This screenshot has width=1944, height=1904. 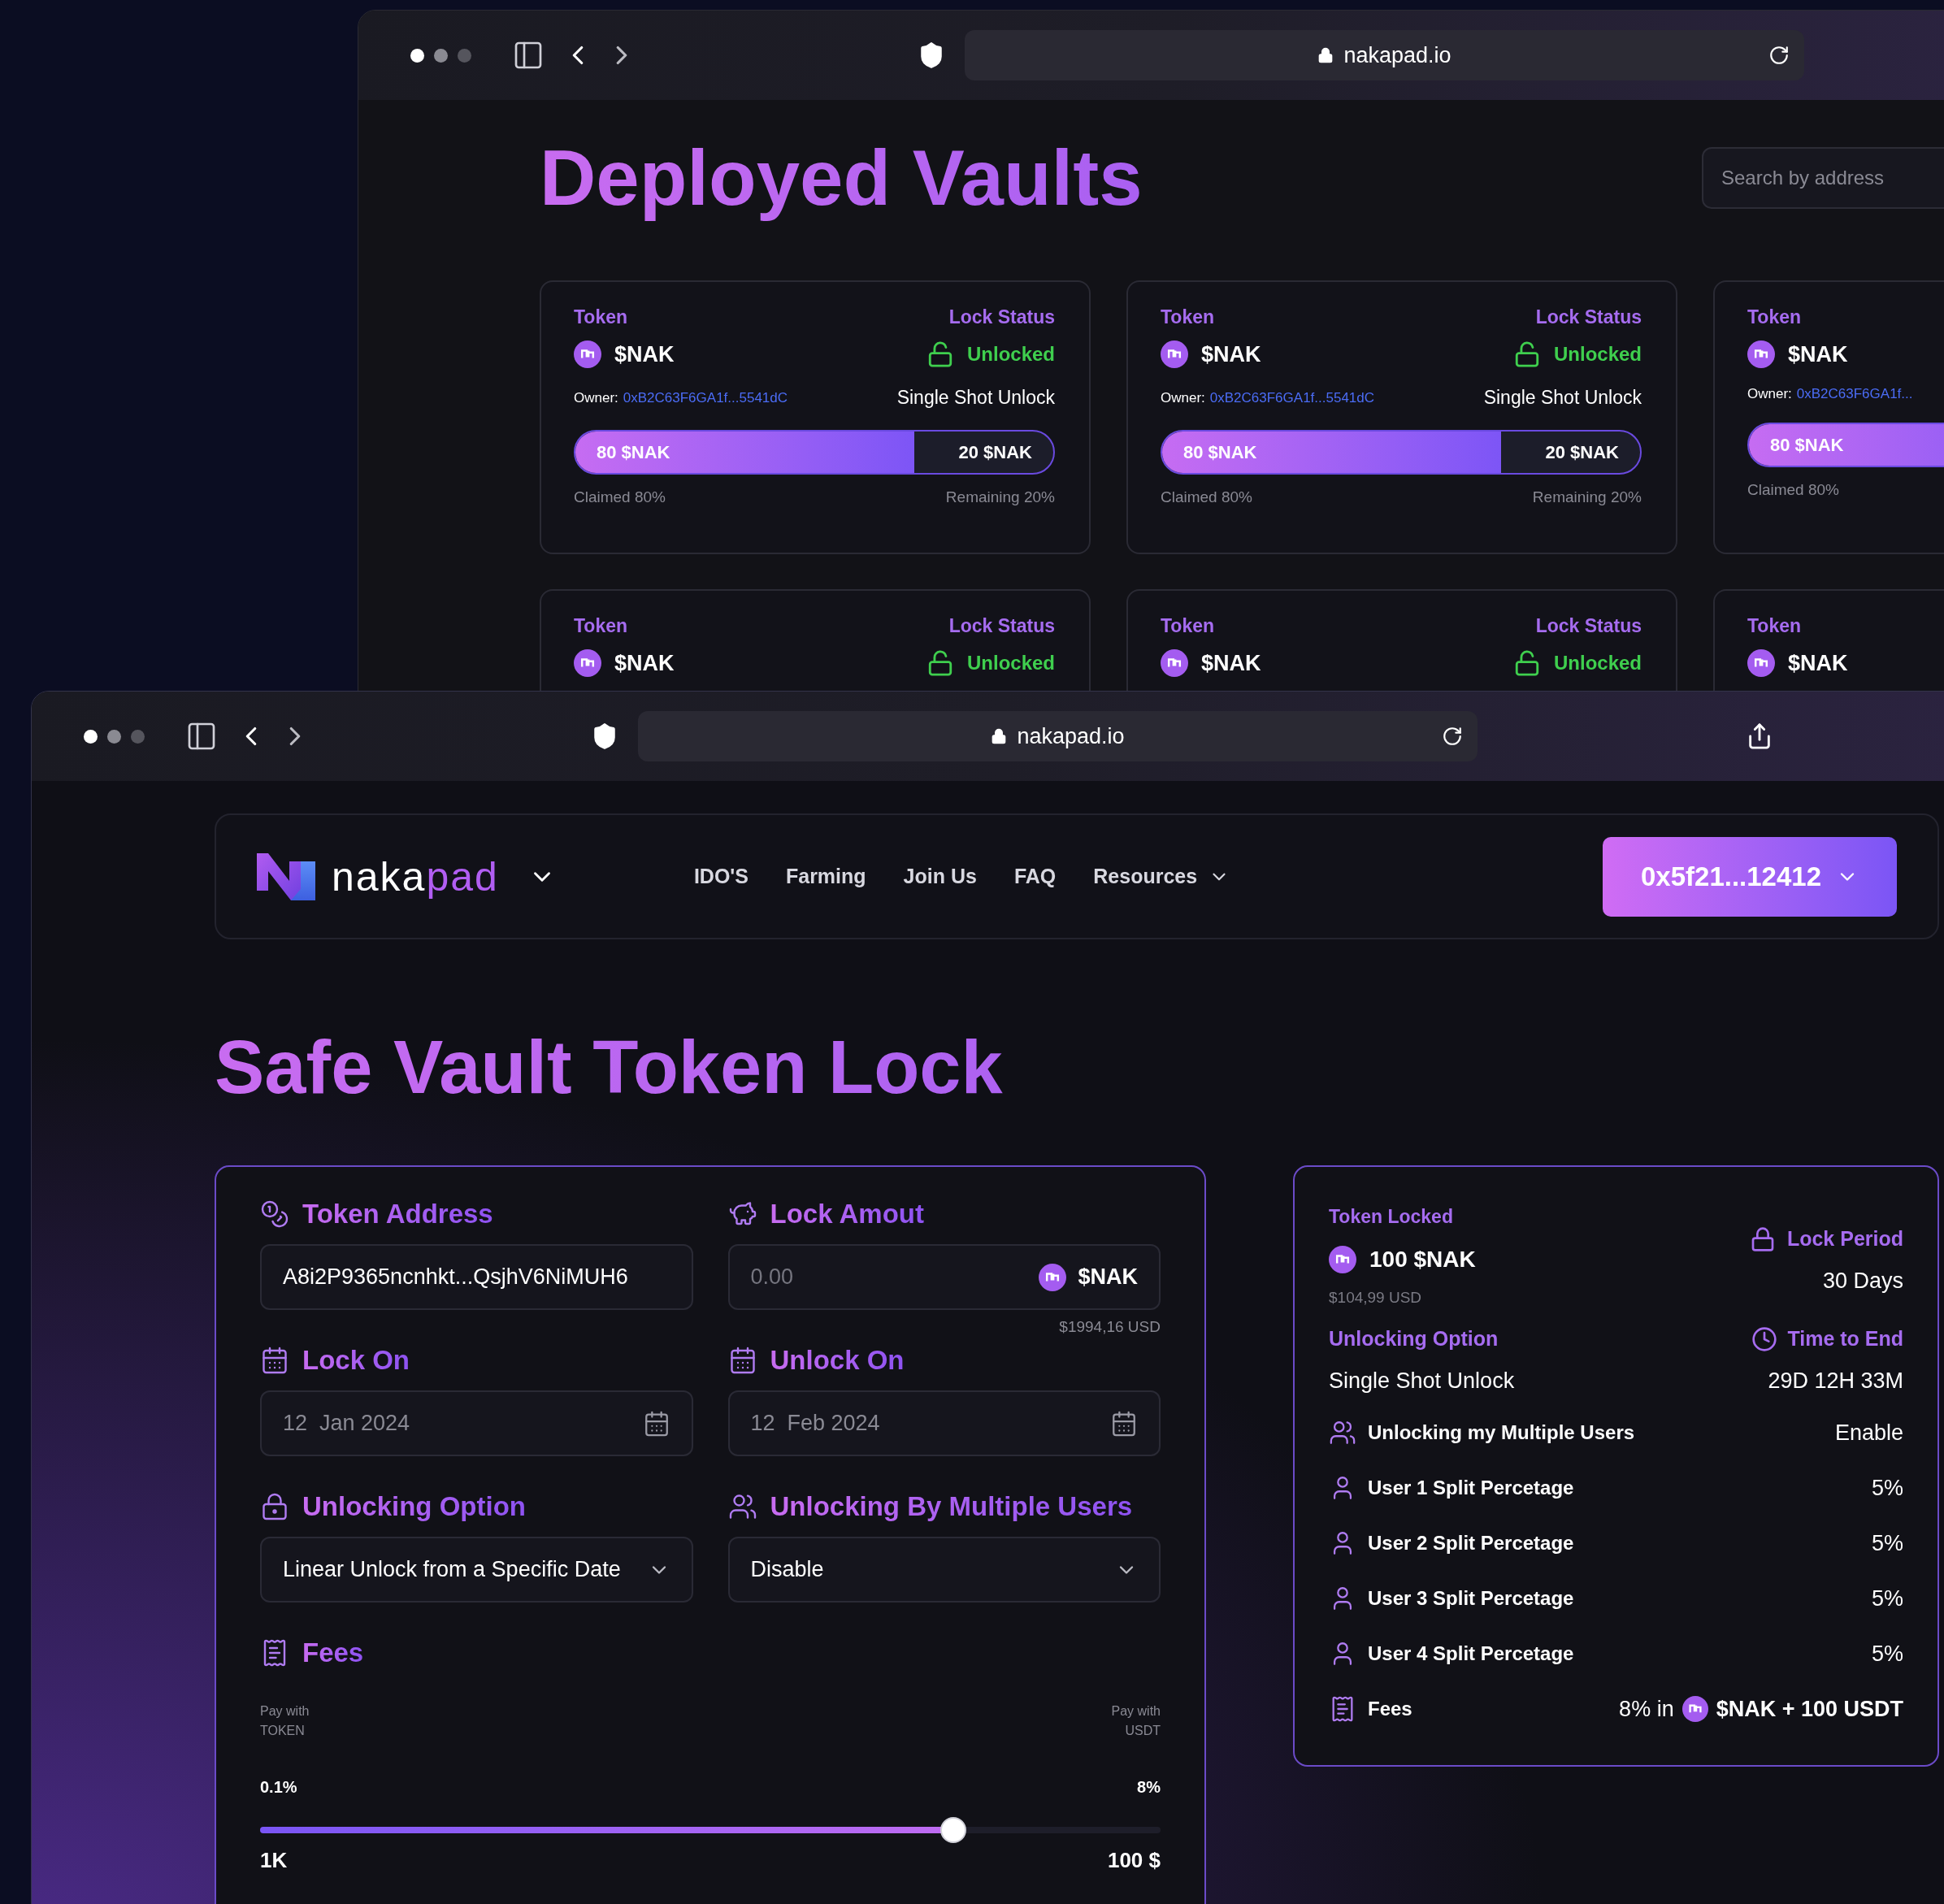 I want to click on token-locked-label: Token Locked, so click(x=1392, y=1217).